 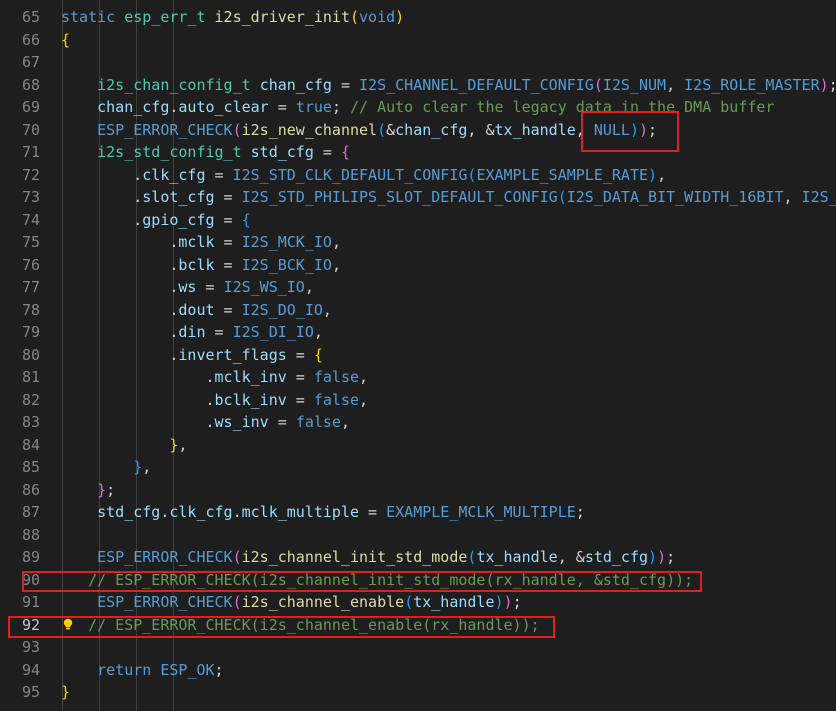 I want to click on code-line: 94 return ESP_OK;, so click(x=418, y=670).